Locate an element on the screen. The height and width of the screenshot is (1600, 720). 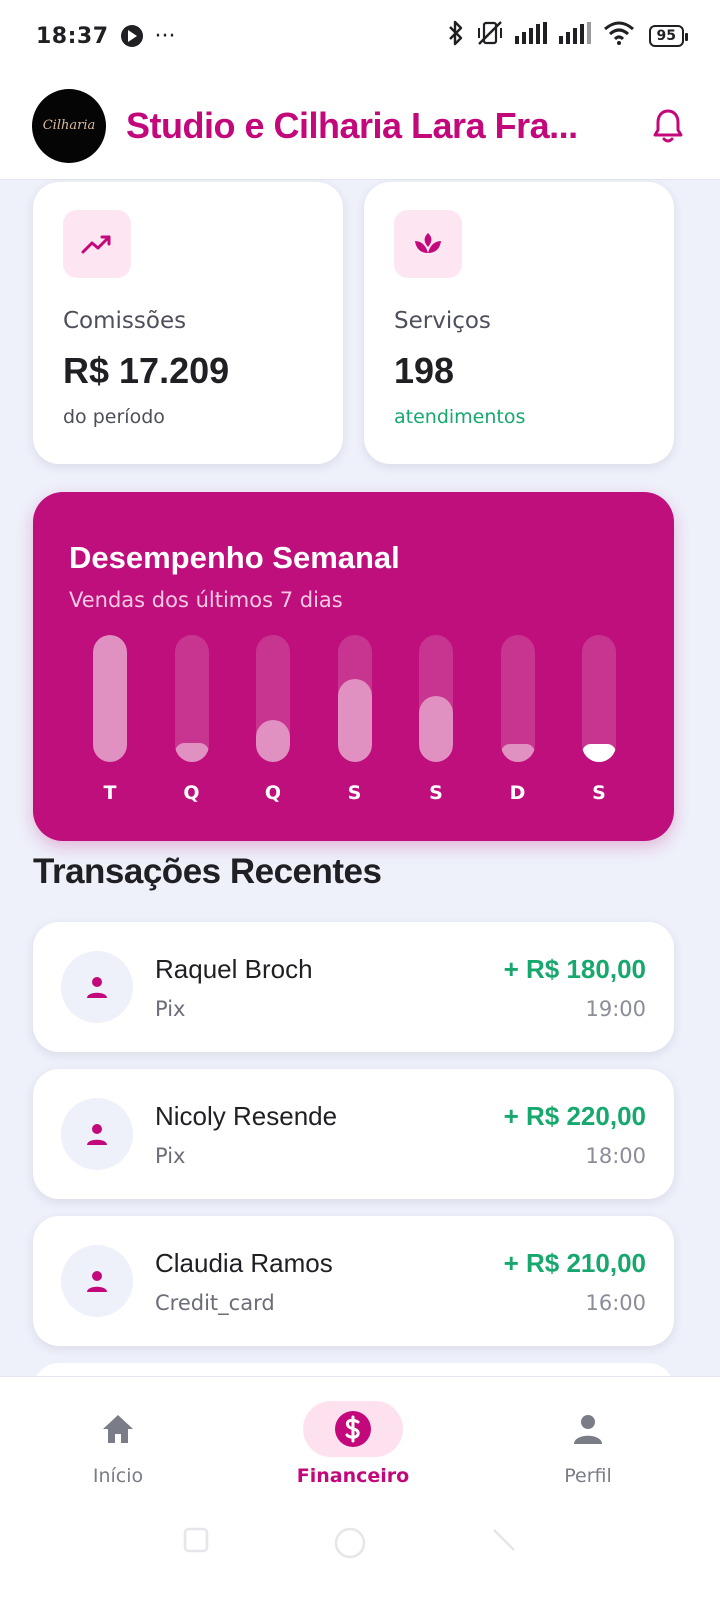
more-notifications-icon: ··· is located at coordinates (165, 36).